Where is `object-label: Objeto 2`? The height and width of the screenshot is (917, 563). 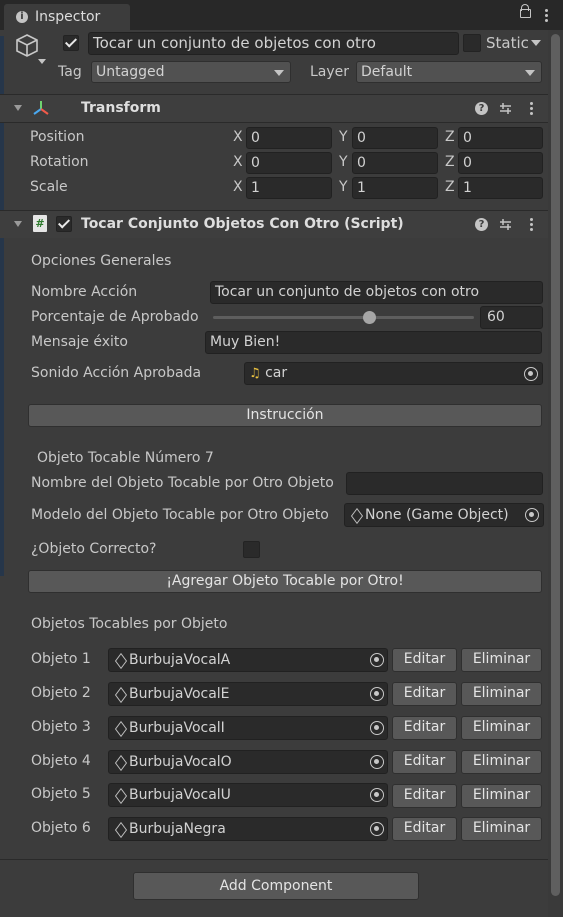
object-label: Objeto 2 is located at coordinates (61, 693).